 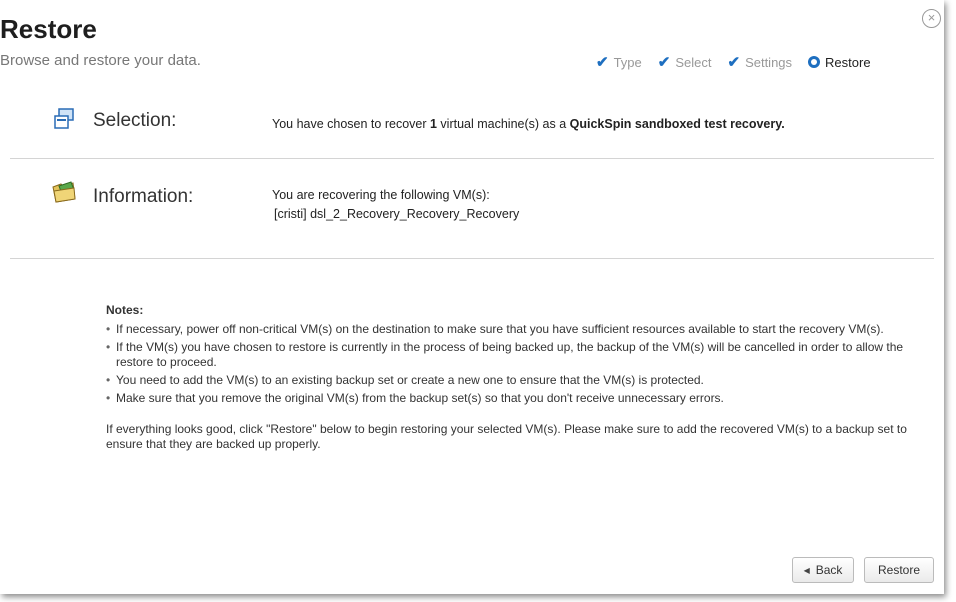 What do you see at coordinates (814, 62) in the screenshot?
I see `current-step-icon` at bounding box center [814, 62].